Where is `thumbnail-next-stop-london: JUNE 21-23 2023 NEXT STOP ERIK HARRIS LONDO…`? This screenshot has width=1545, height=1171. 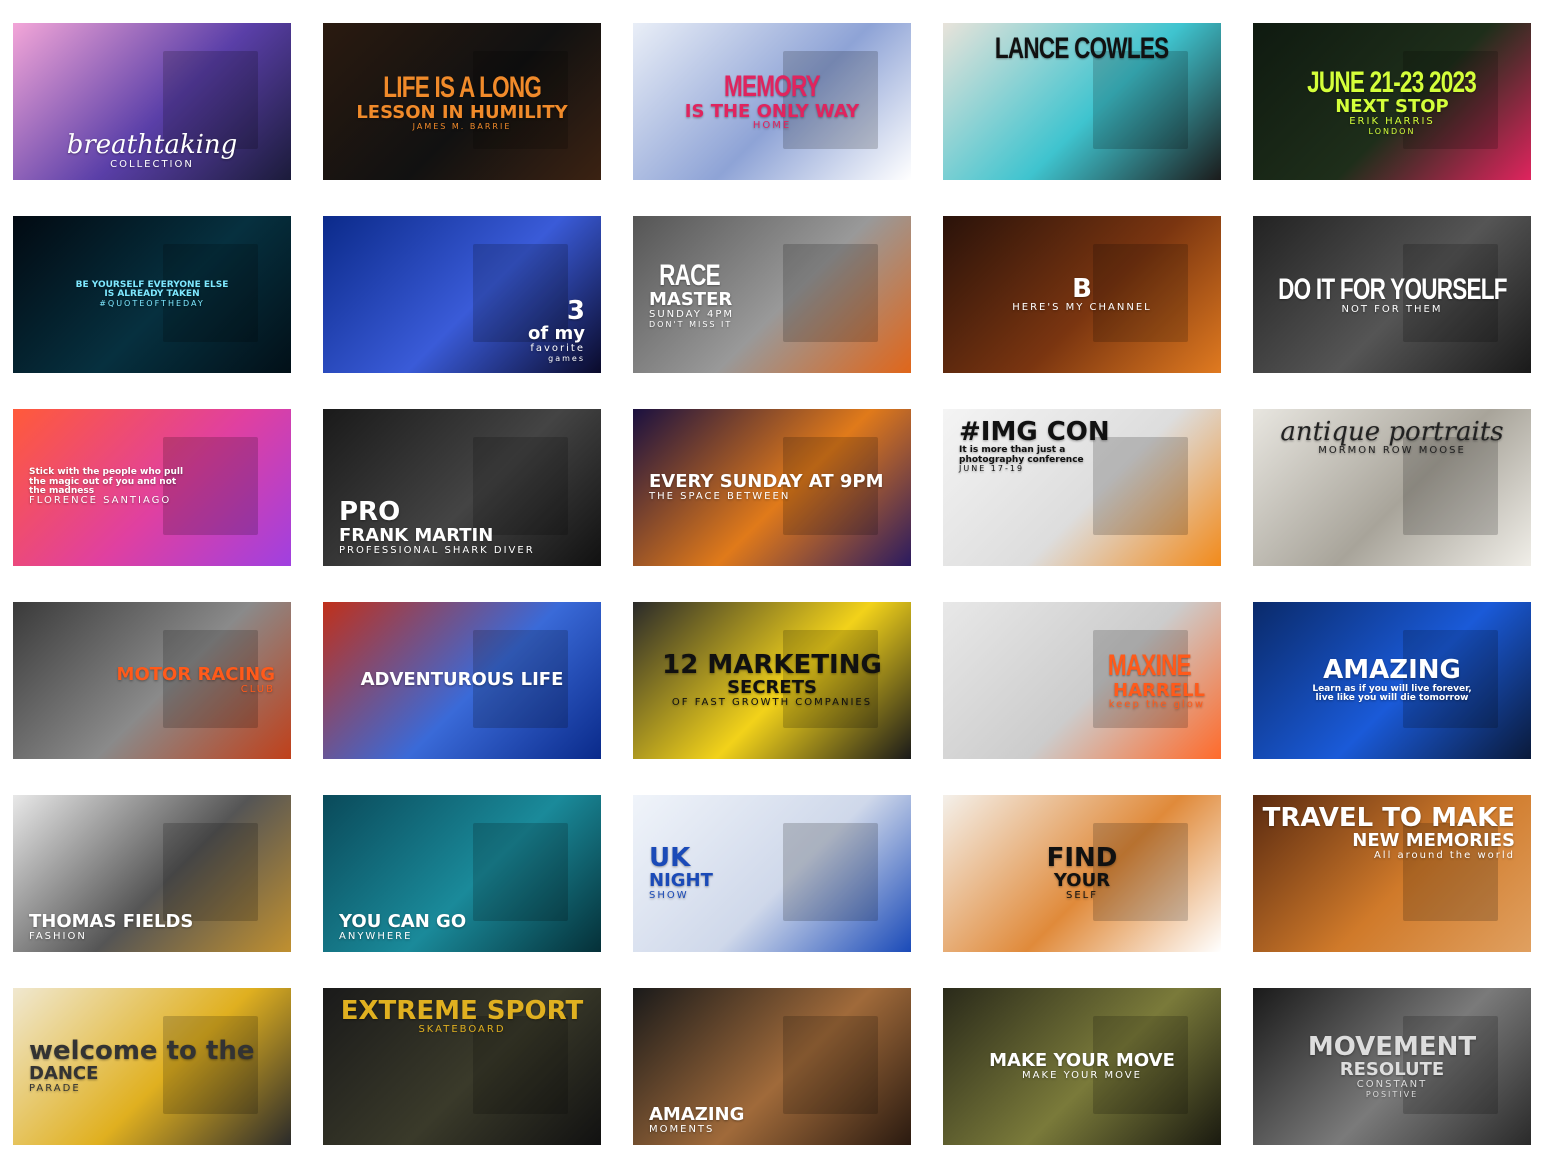 thumbnail-next-stop-london: JUNE 21-23 2023 NEXT STOP ERIK HARRIS LONDO… is located at coordinates (1392, 101).